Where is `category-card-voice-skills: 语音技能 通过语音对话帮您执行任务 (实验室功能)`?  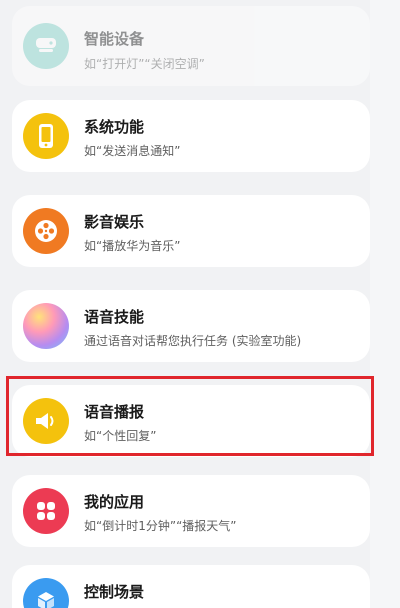 category-card-voice-skills: 语音技能 通过语音对话帮您执行任务 (实验室功能) is located at coordinates (191, 326).